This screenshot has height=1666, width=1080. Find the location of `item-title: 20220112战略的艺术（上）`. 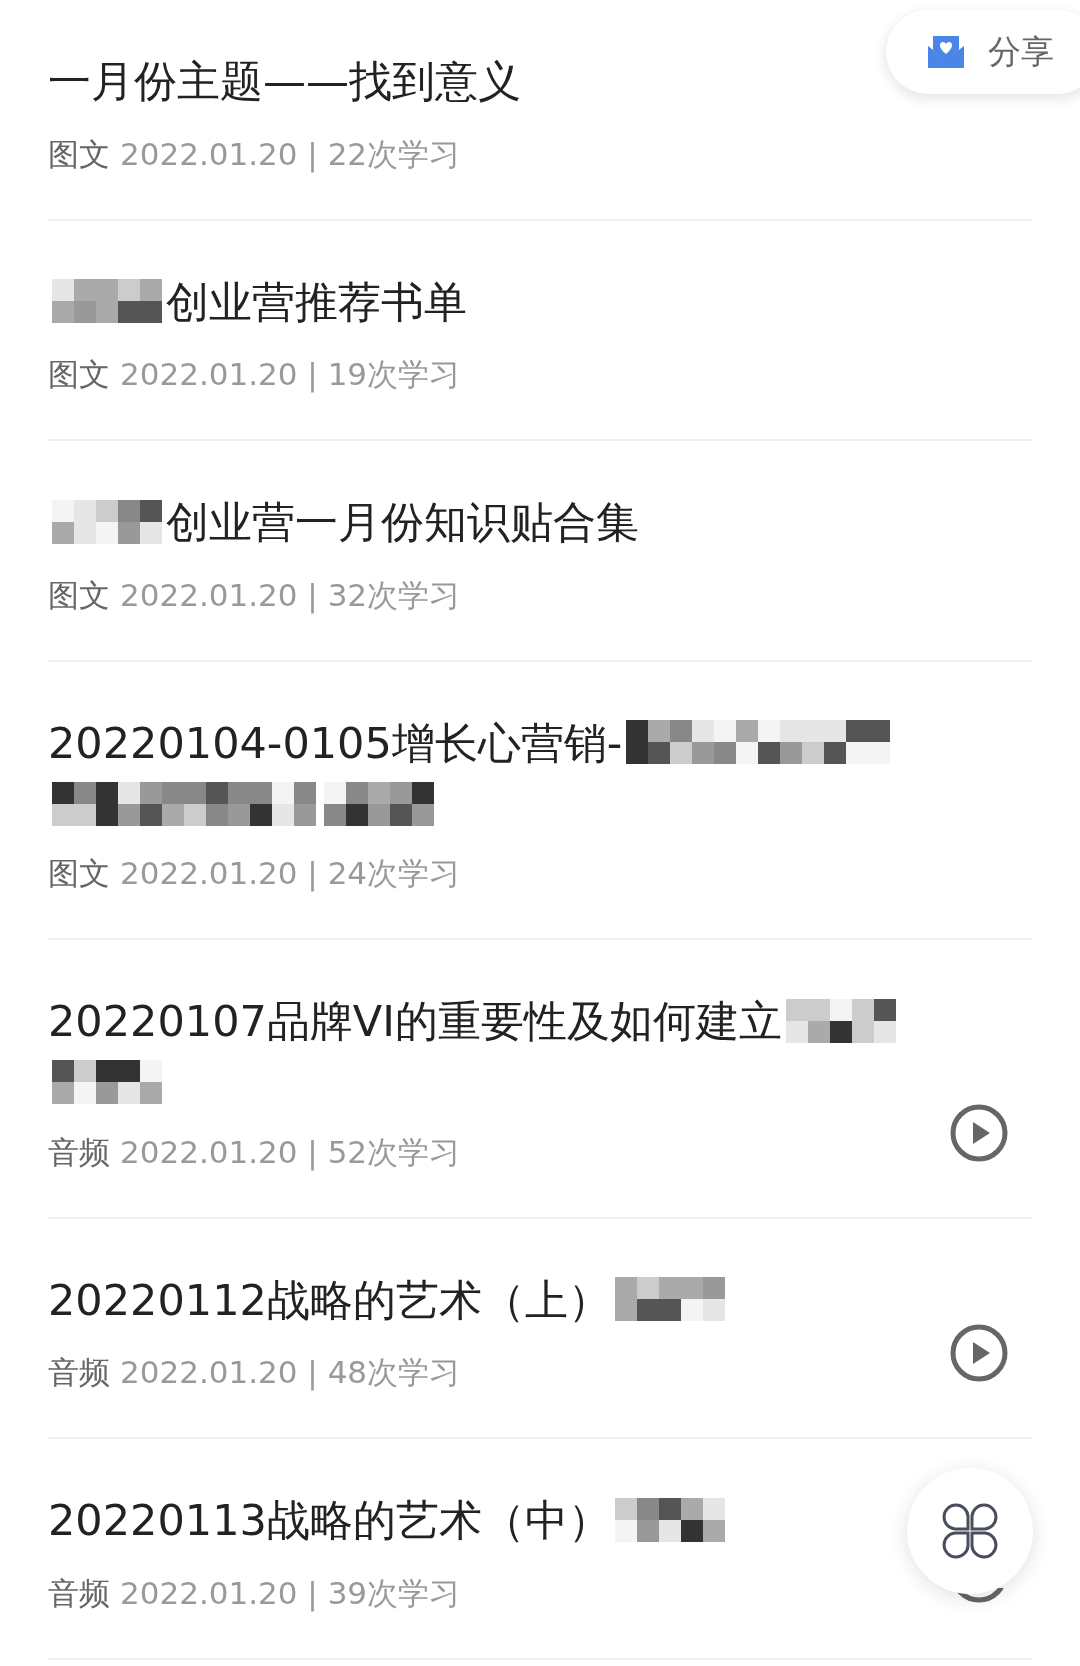

item-title: 20220112战略的艺术（上） is located at coordinates (329, 1299).